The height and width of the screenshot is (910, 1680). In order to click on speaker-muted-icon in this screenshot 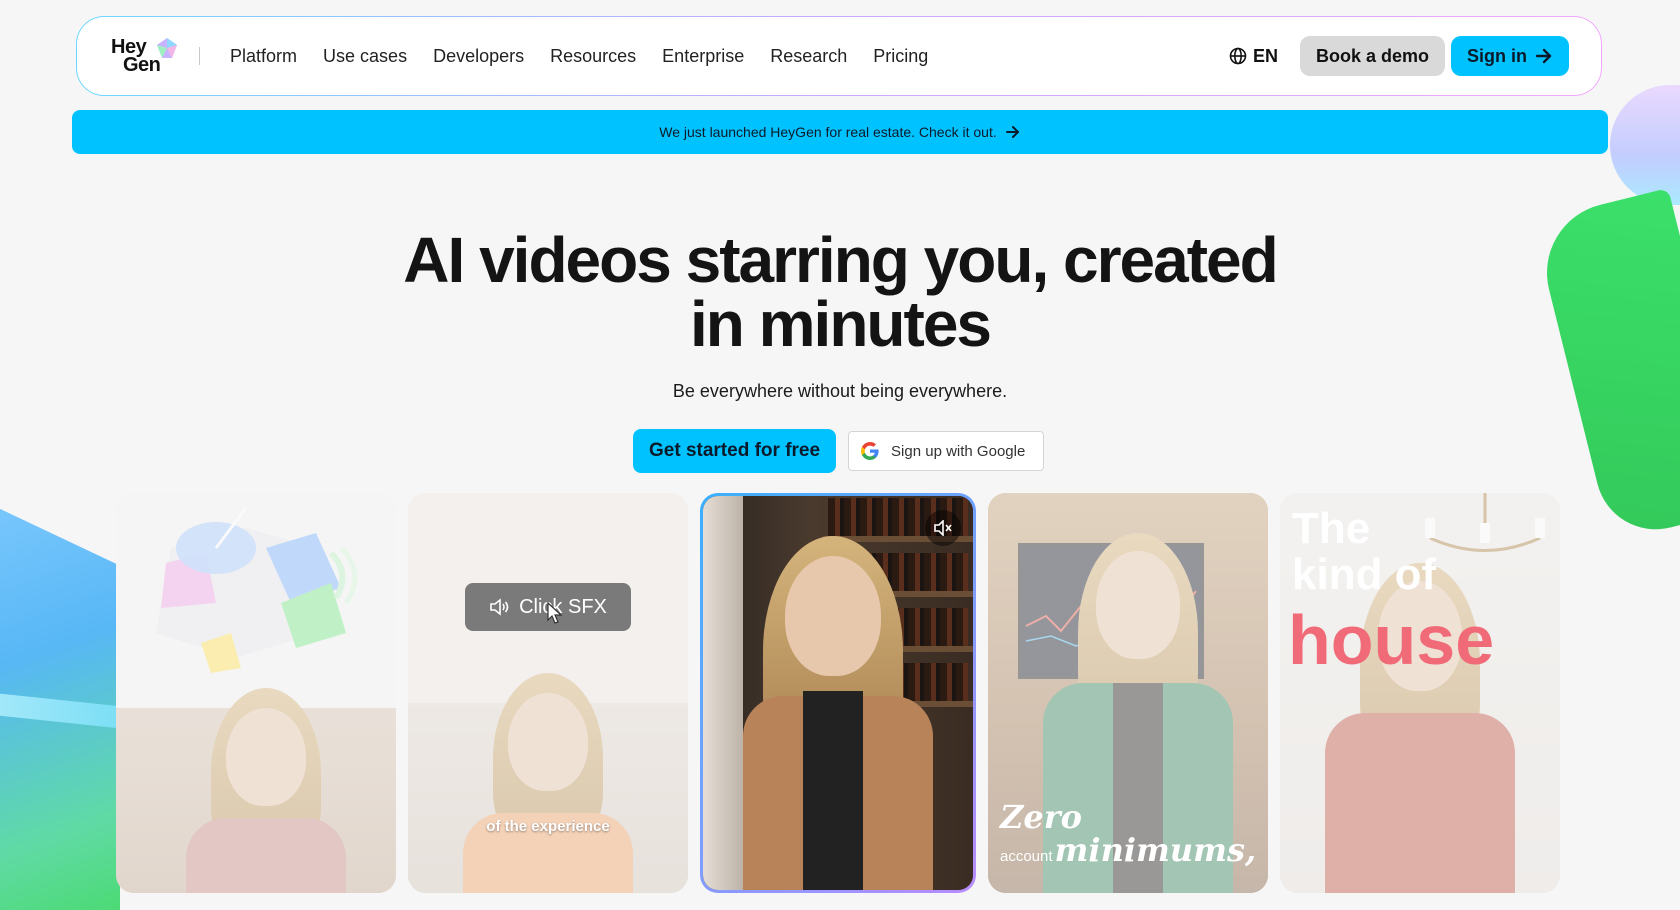, I will do `click(943, 528)`.